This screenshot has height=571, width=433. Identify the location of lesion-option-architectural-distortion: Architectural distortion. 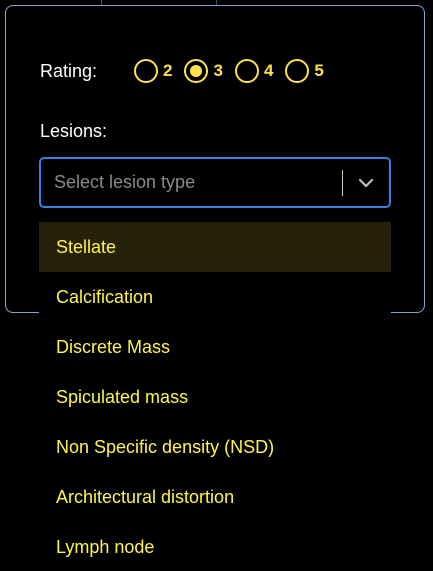
(215, 497).